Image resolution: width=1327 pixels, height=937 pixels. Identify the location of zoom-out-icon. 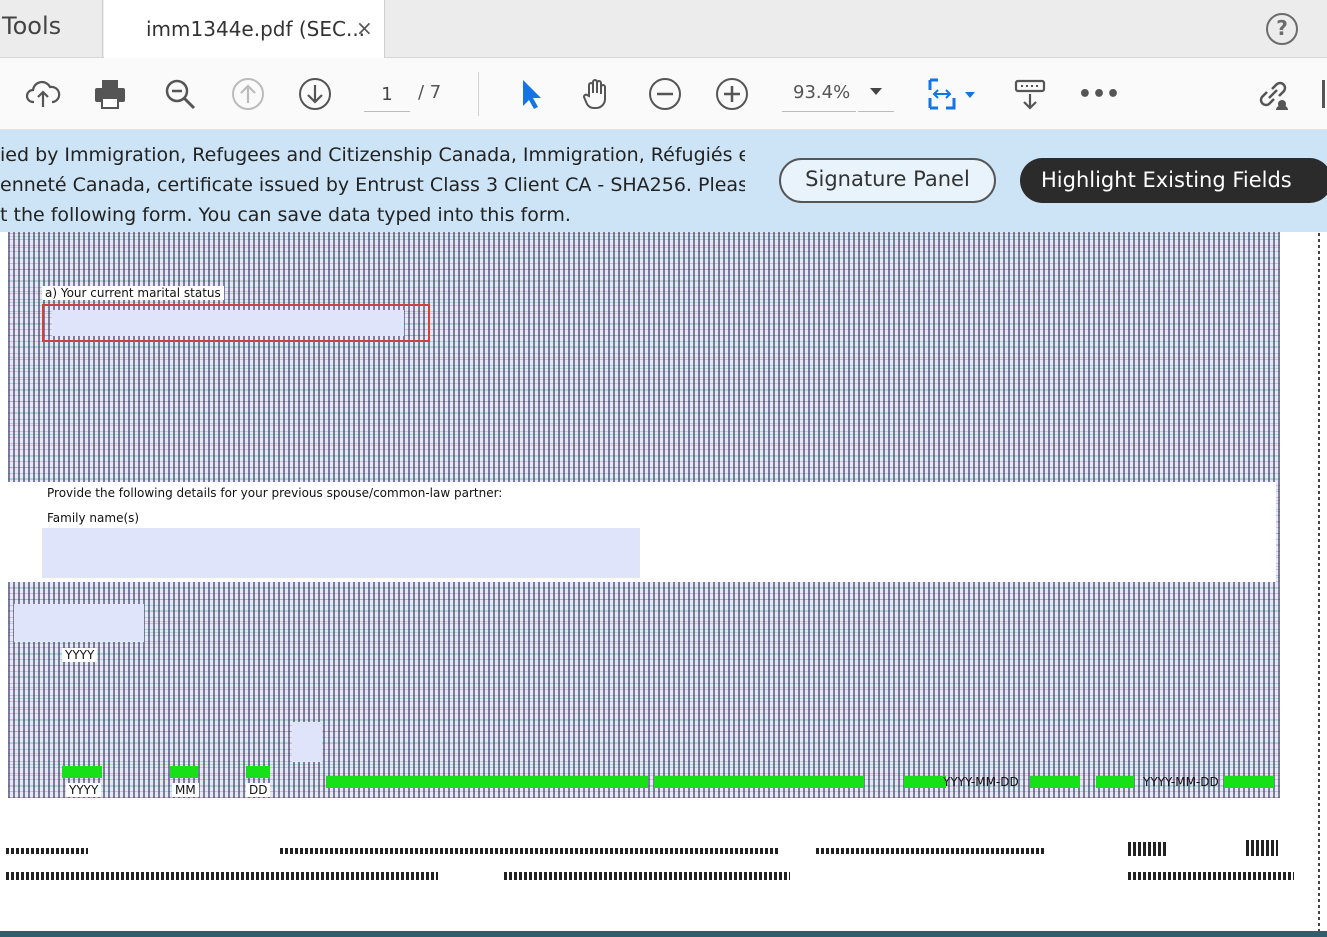
(665, 94).